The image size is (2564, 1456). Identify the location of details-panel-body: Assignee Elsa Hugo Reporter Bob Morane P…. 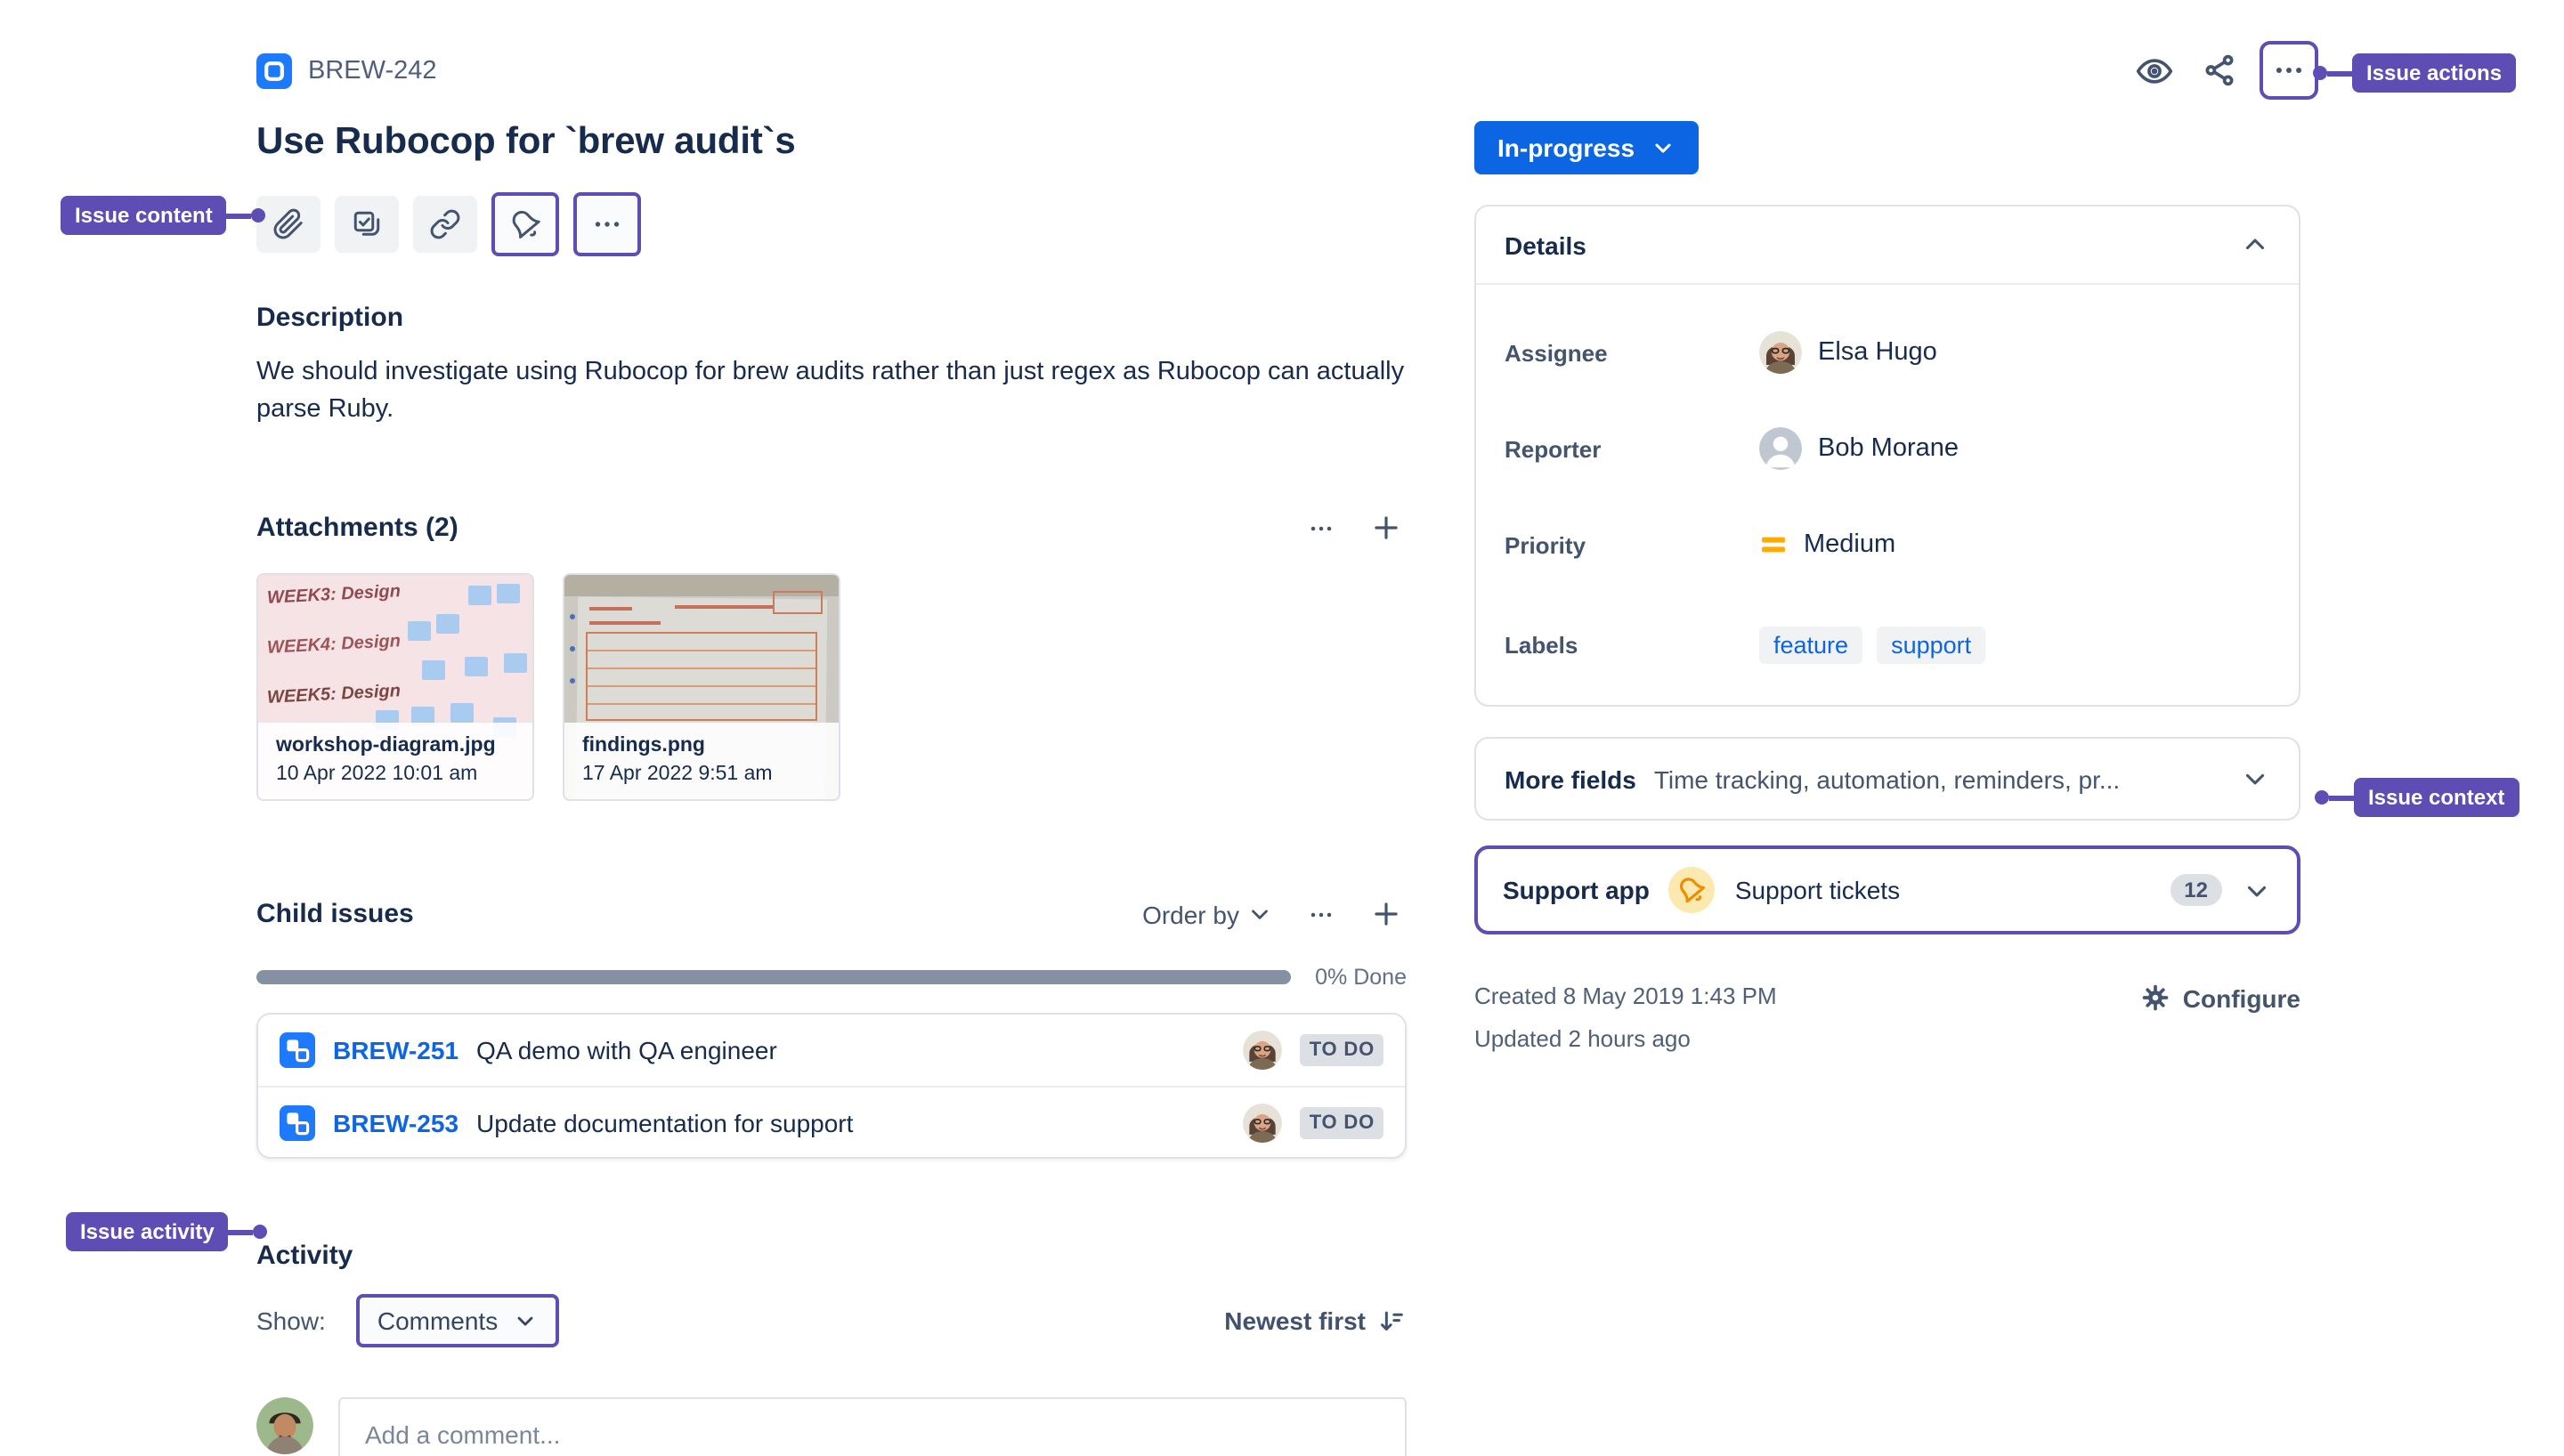
(1887, 494).